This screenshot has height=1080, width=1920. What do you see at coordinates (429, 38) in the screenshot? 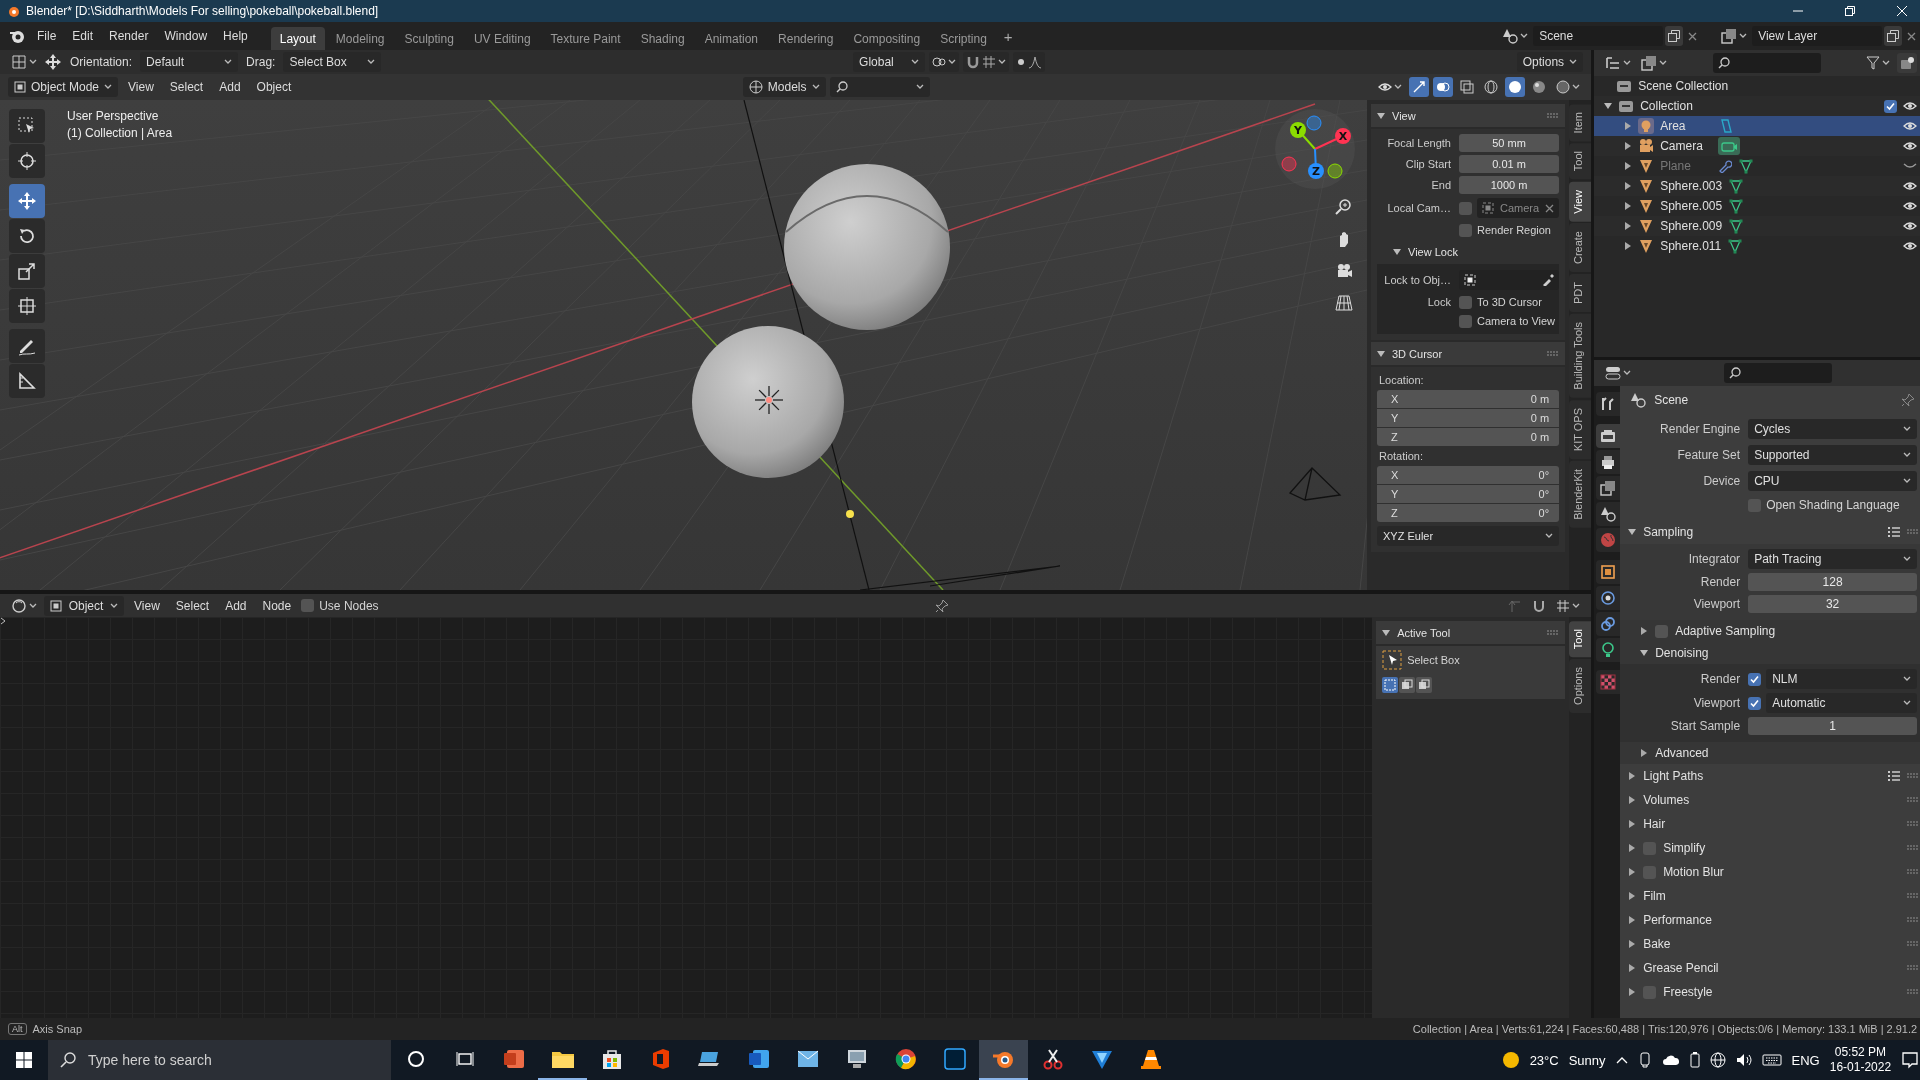
I see `workspace-tab: Sculpting` at bounding box center [429, 38].